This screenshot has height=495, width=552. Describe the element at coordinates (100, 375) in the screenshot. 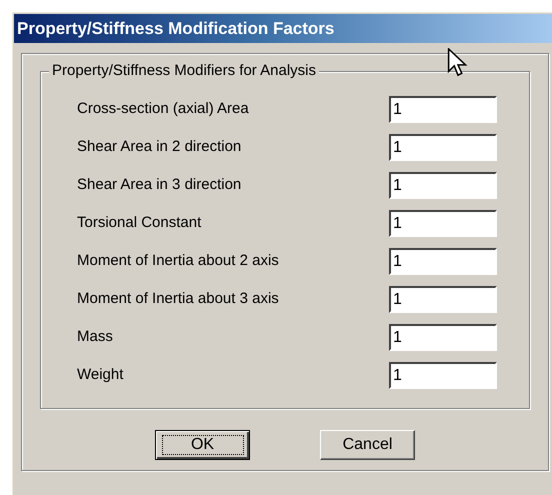

I see `field-label: Weight` at that location.